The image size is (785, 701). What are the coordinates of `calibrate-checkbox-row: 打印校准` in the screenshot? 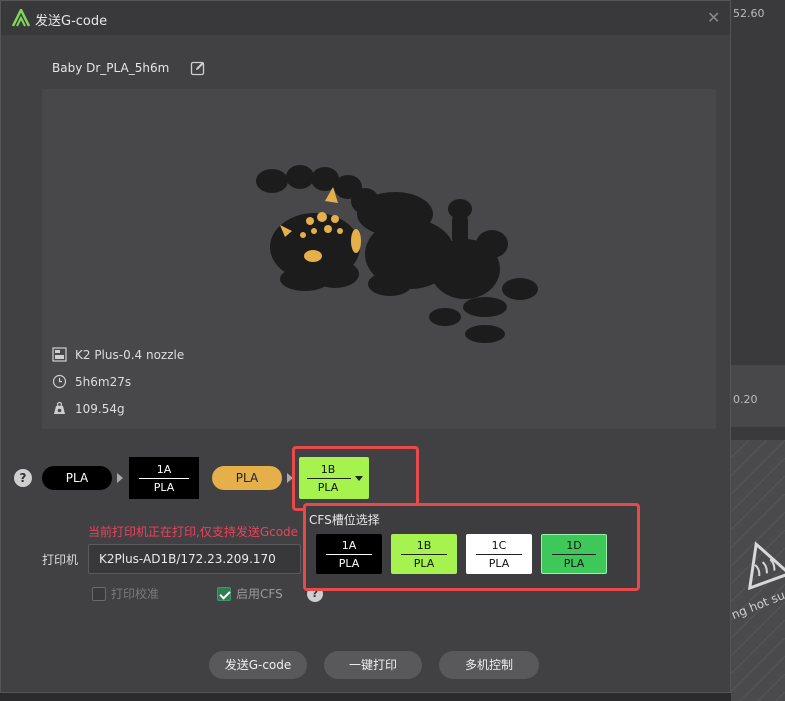 It's located at (125, 593).